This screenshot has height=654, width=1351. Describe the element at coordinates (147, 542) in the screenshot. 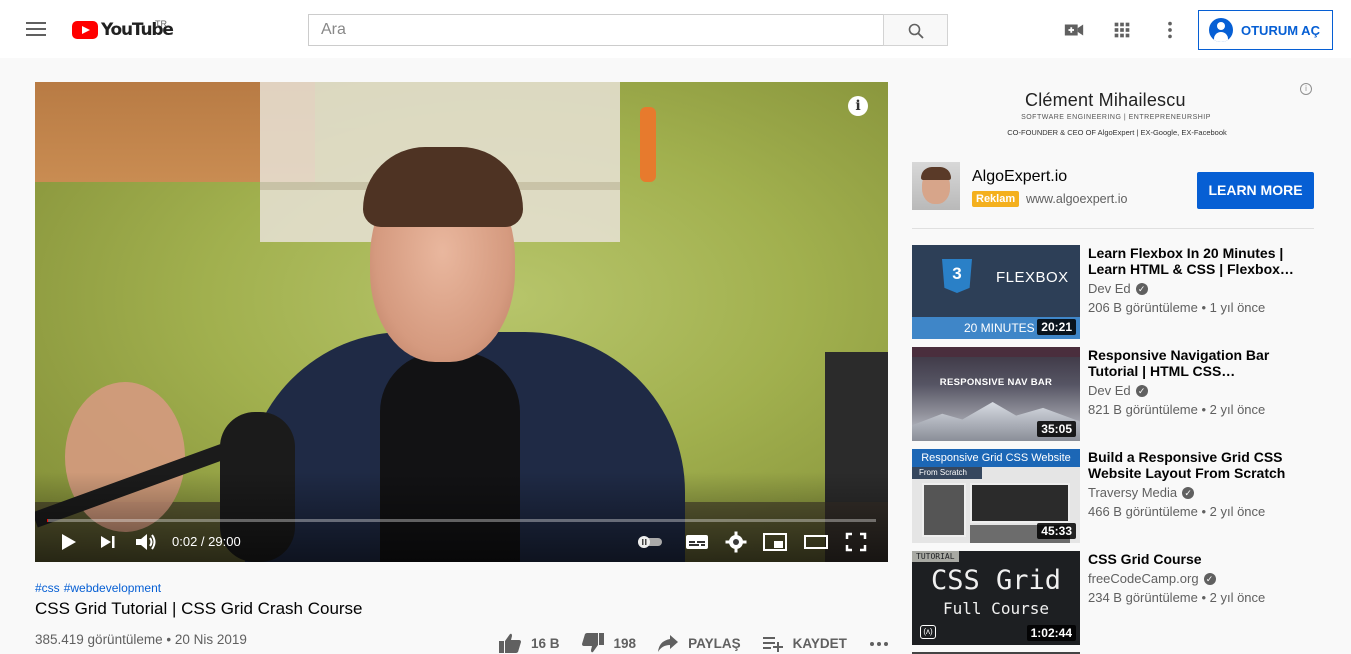

I see `volume-icon` at that location.